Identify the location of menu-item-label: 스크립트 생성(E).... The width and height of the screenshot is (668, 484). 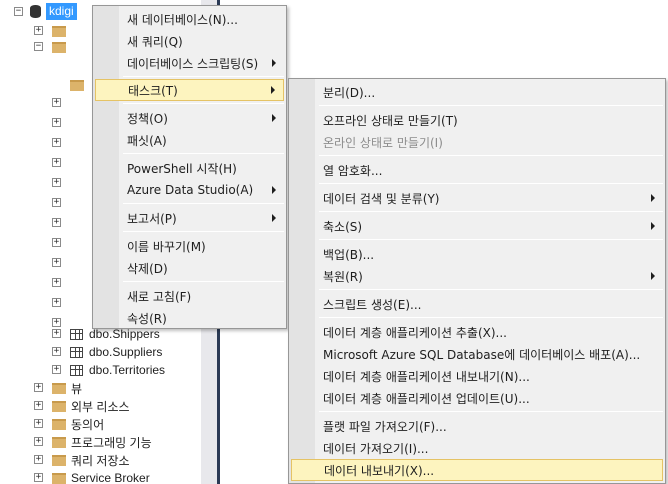
(372, 304).